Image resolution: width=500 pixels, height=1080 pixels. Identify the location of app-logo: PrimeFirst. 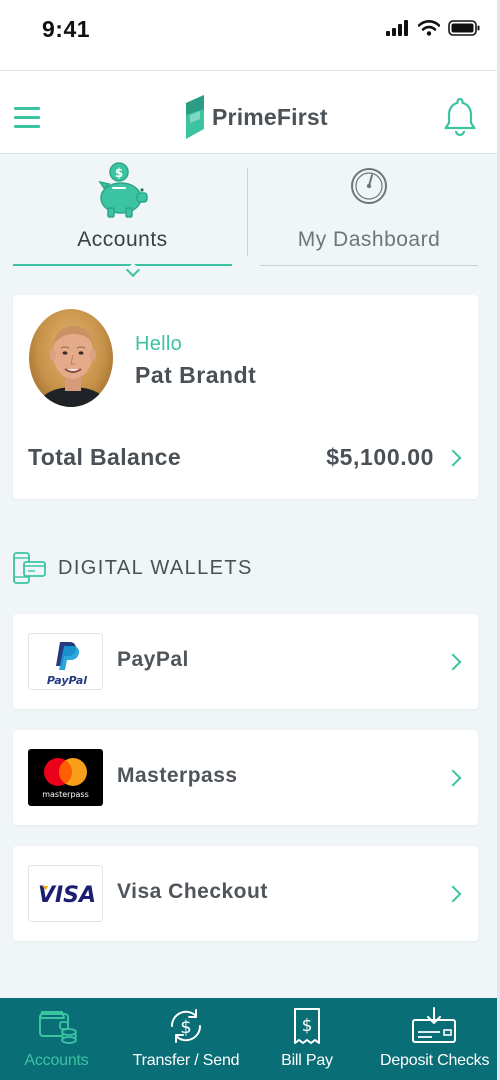
(257, 117).